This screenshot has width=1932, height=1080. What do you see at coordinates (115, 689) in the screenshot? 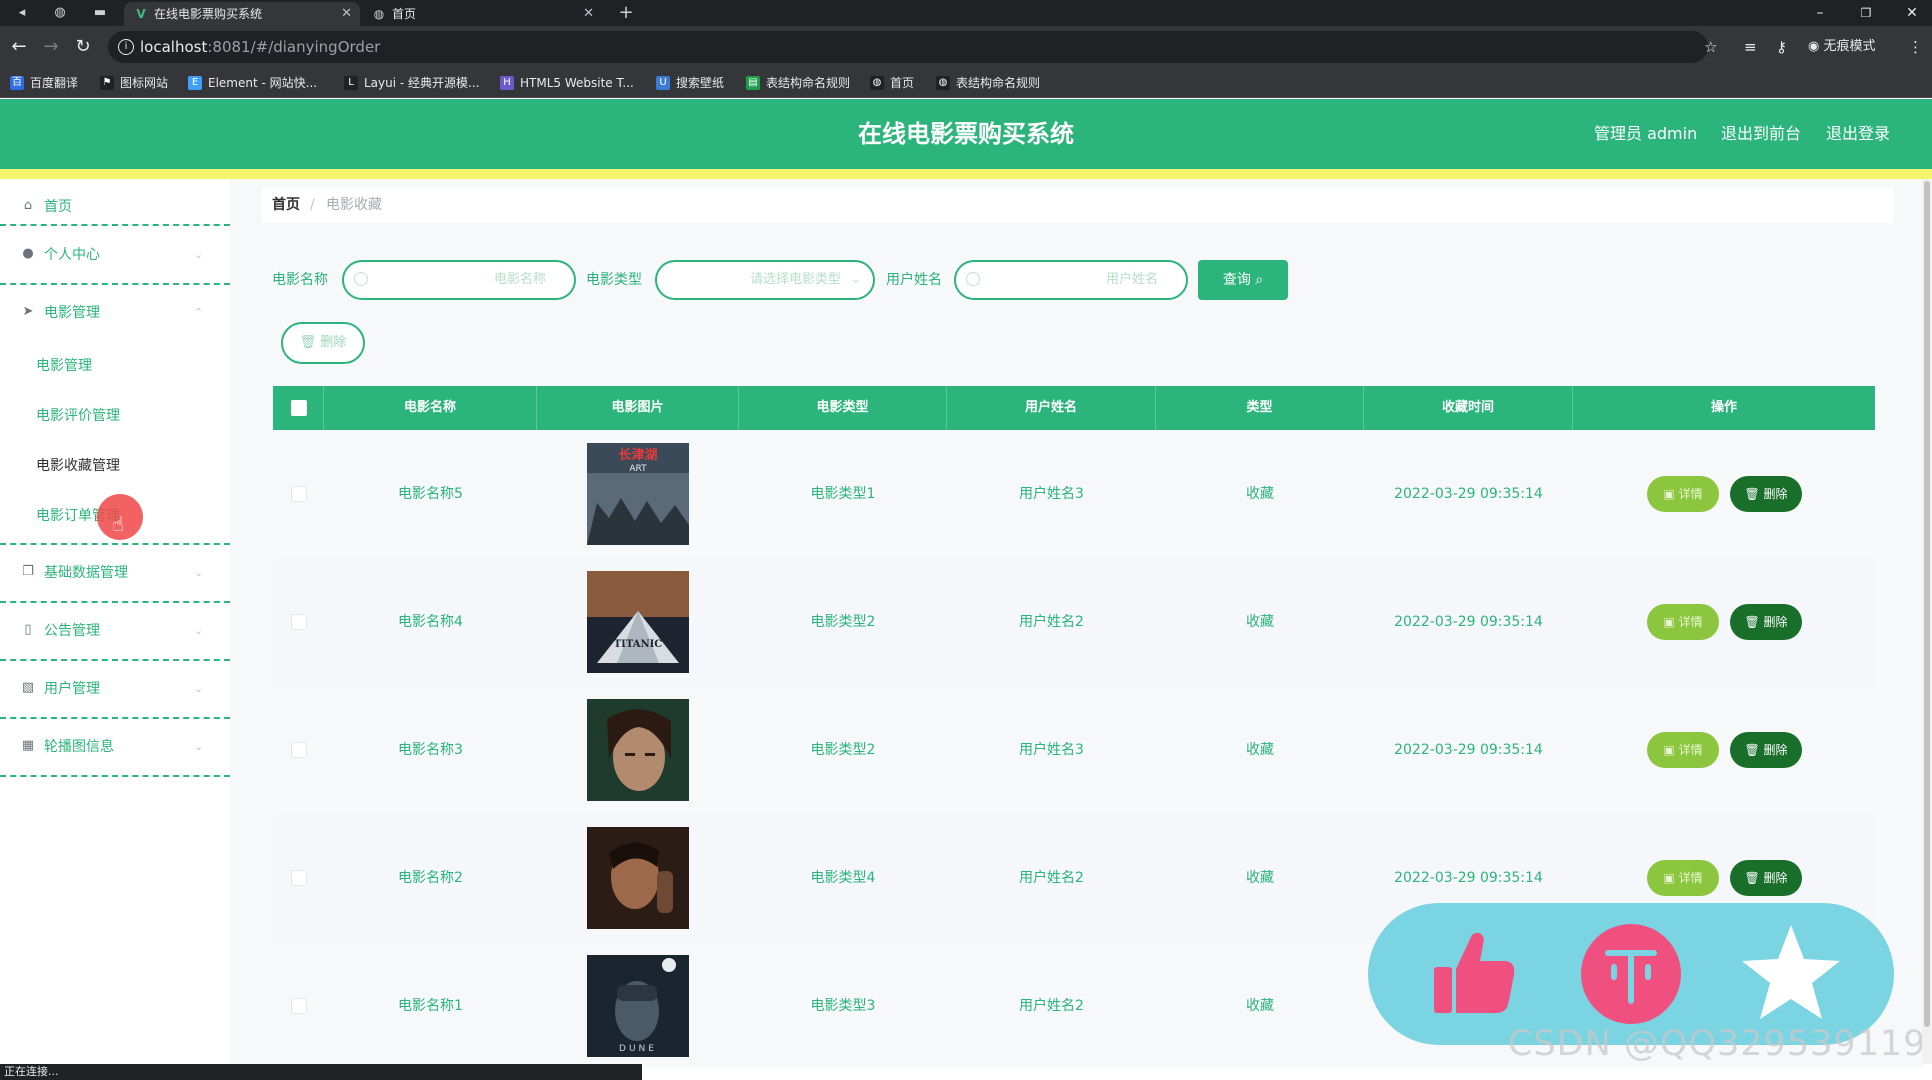
I see `sidebar-item-user: ▧ 用户管理 ⌄` at bounding box center [115, 689].